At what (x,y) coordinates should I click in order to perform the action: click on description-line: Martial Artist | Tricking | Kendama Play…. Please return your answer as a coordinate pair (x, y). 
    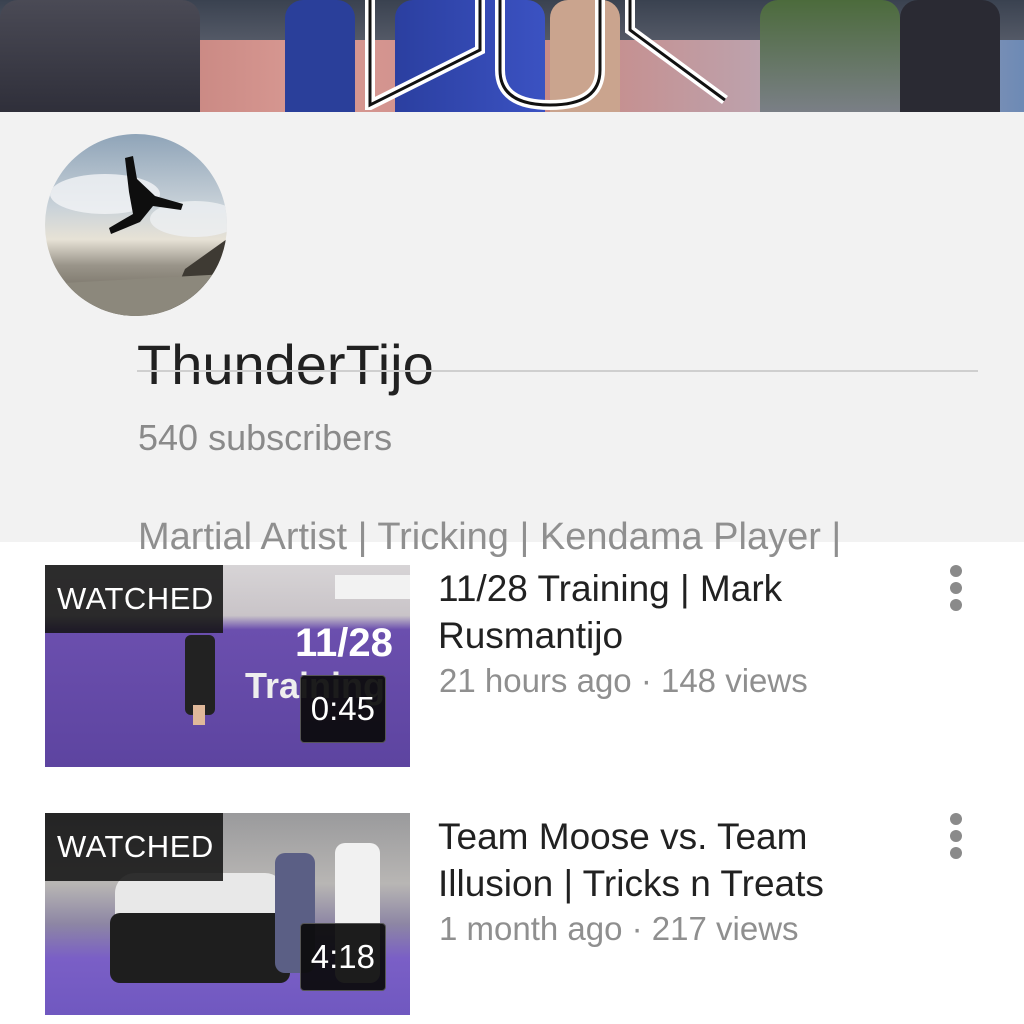
    Looking at the image, I should click on (490, 537).